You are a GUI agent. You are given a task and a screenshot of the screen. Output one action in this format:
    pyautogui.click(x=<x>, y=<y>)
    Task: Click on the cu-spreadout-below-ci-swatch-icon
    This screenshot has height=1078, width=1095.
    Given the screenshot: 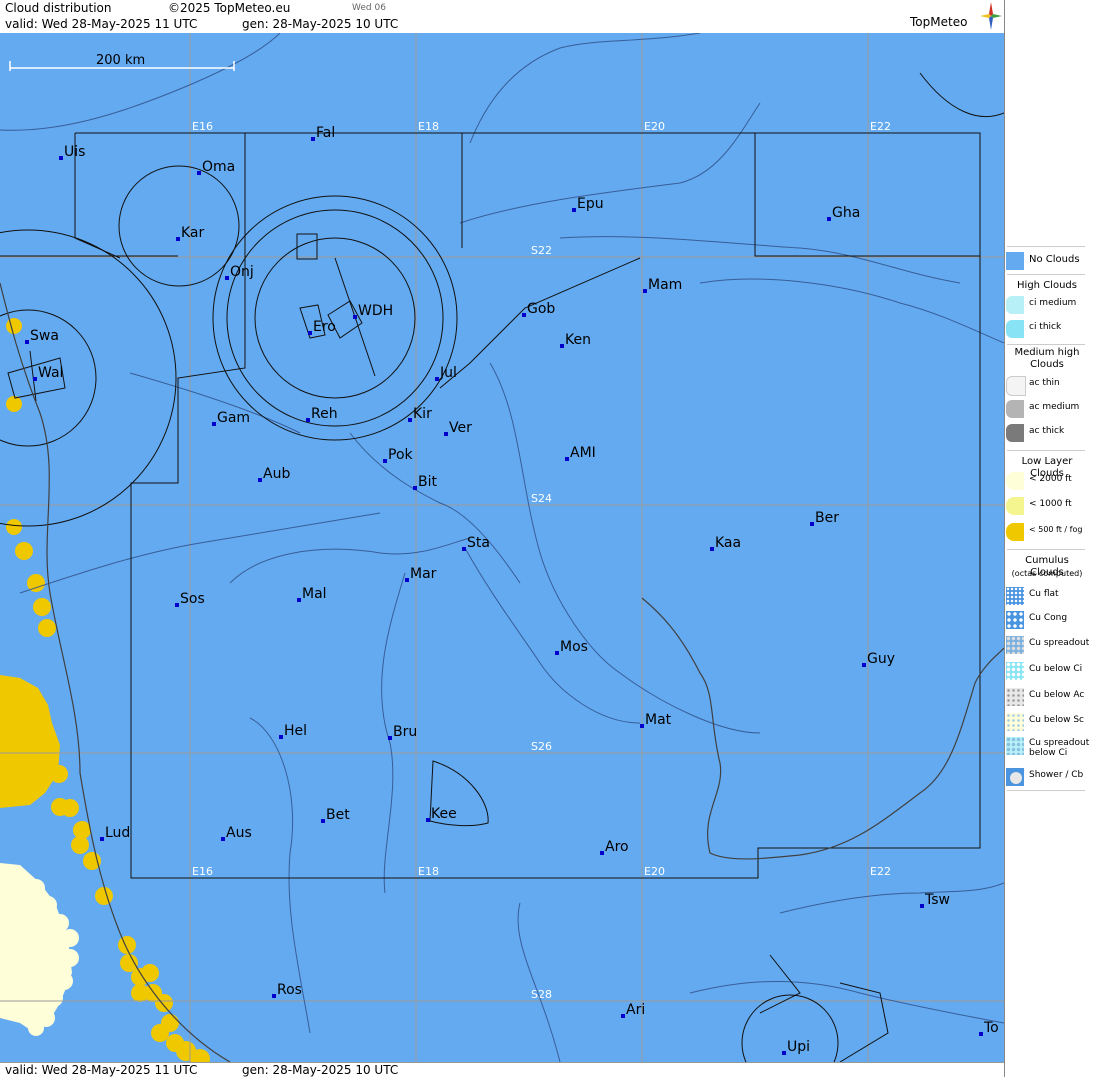 What is the action you would take?
    pyautogui.click(x=1015, y=746)
    